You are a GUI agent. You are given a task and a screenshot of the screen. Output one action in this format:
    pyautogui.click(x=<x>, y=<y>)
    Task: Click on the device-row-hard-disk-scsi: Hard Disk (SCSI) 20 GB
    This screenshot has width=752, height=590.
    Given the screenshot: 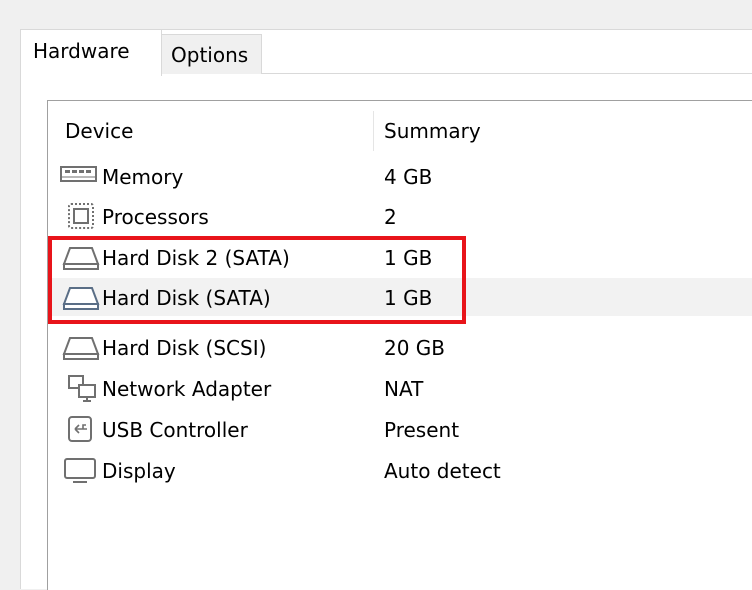 What is the action you would take?
    pyautogui.click(x=400, y=347)
    